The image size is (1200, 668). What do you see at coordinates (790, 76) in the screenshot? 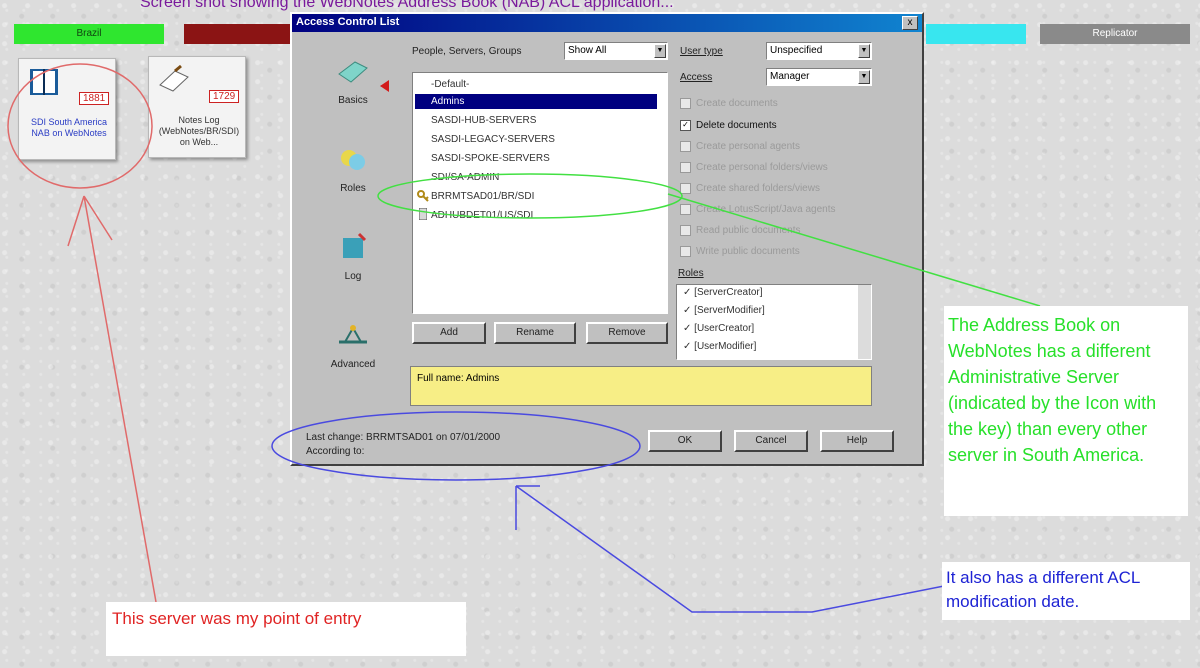
I see `access-value: Manager` at bounding box center [790, 76].